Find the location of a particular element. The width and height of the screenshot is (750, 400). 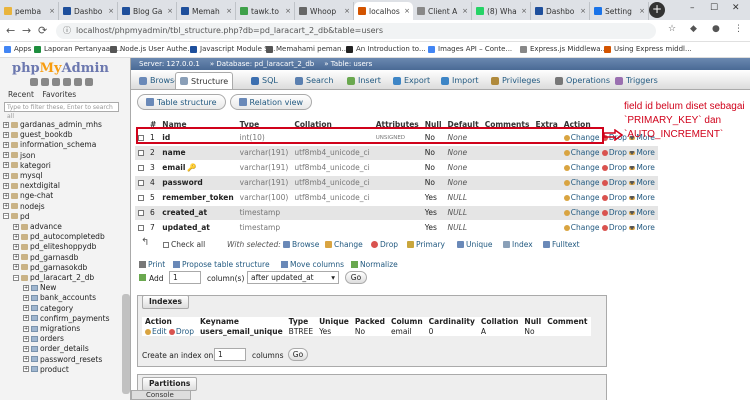

sidebar-db-item: + nodejs is located at coordinates (24, 206).